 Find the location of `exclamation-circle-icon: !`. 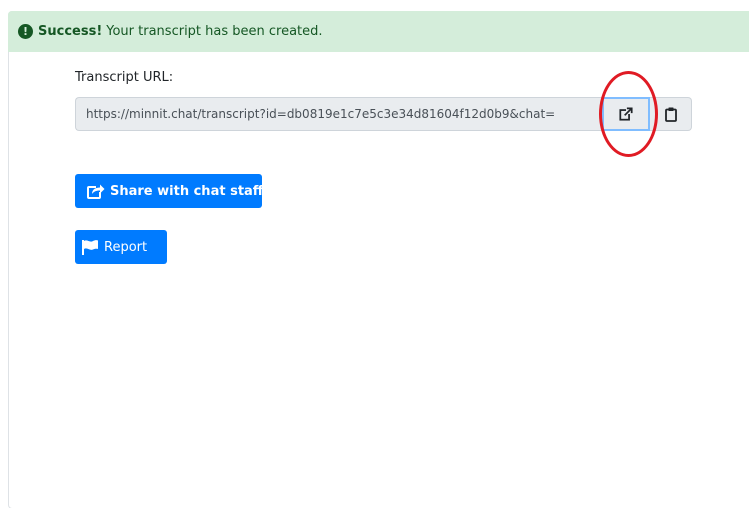

exclamation-circle-icon: ! is located at coordinates (25, 31).